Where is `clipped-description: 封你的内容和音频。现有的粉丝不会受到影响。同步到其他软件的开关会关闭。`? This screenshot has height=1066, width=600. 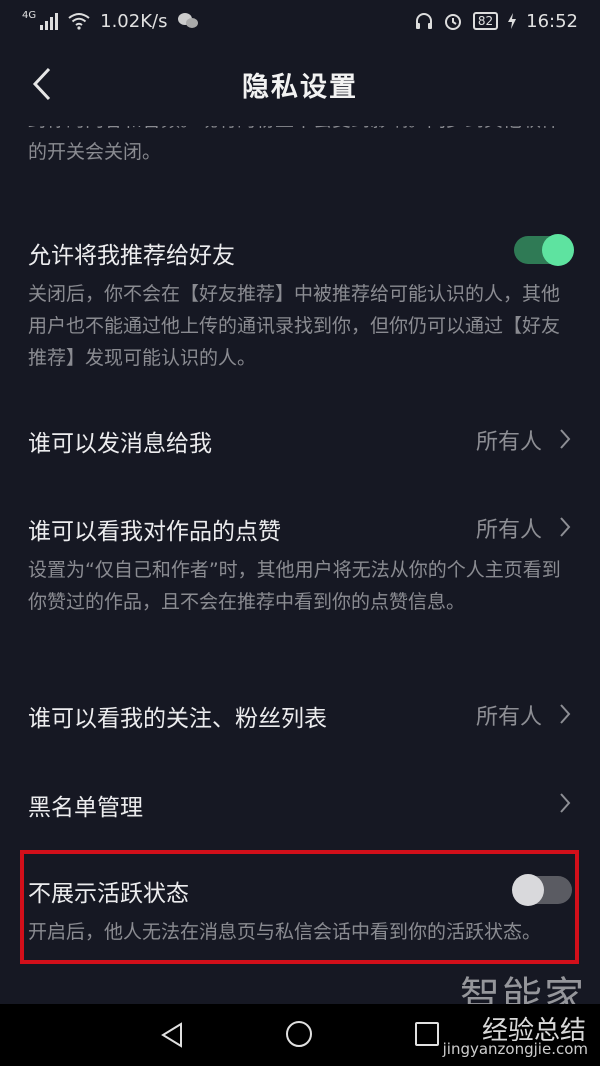
clipped-description: 封你的内容和音频。现有的粉丝不会受到影响。同步到其他软件的开关会关闭。 is located at coordinates (294, 144).